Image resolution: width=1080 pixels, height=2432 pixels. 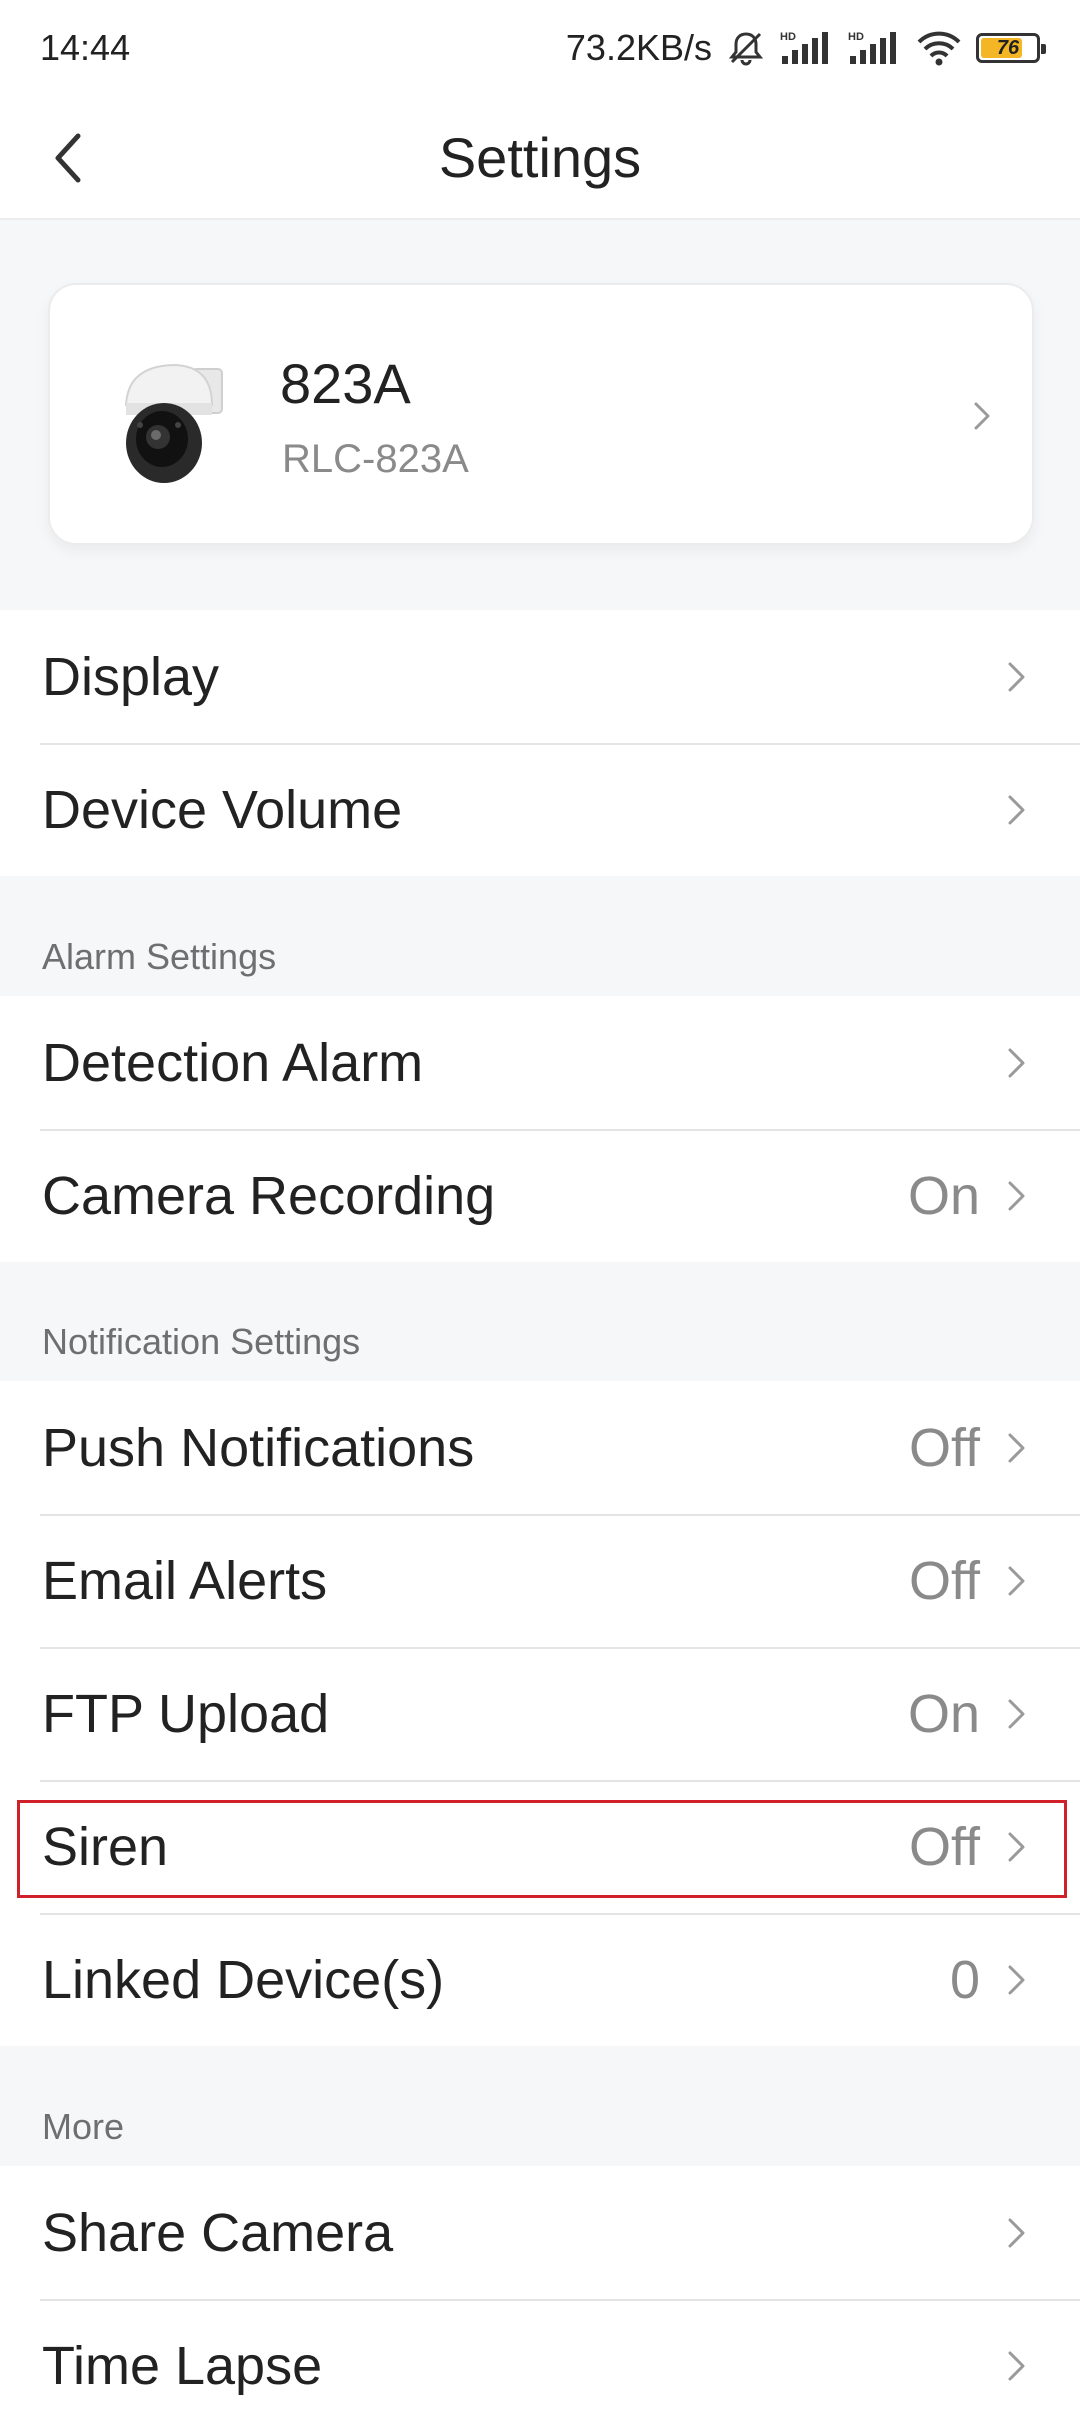 I want to click on settings-row-siren: Siren Off, so click(x=540, y=1846).